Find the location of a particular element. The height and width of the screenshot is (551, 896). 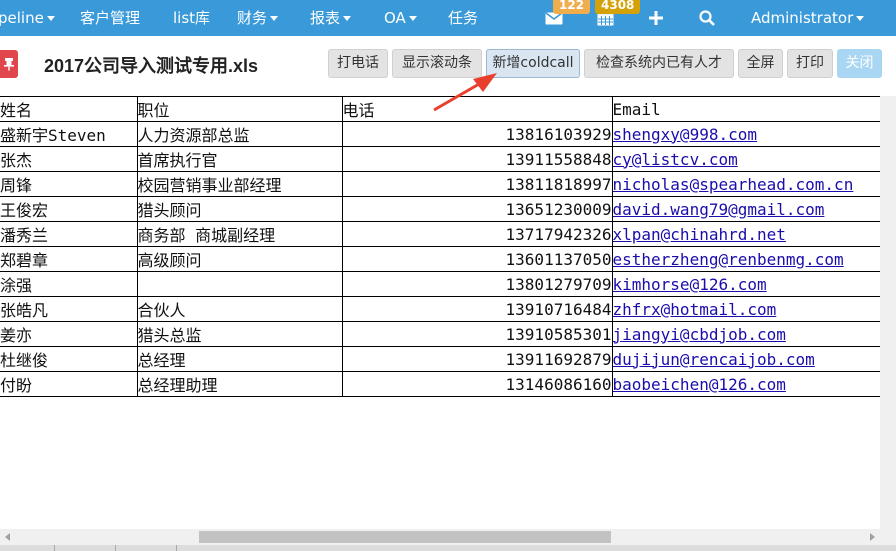

horizontal-scrollbar is located at coordinates (440, 537).